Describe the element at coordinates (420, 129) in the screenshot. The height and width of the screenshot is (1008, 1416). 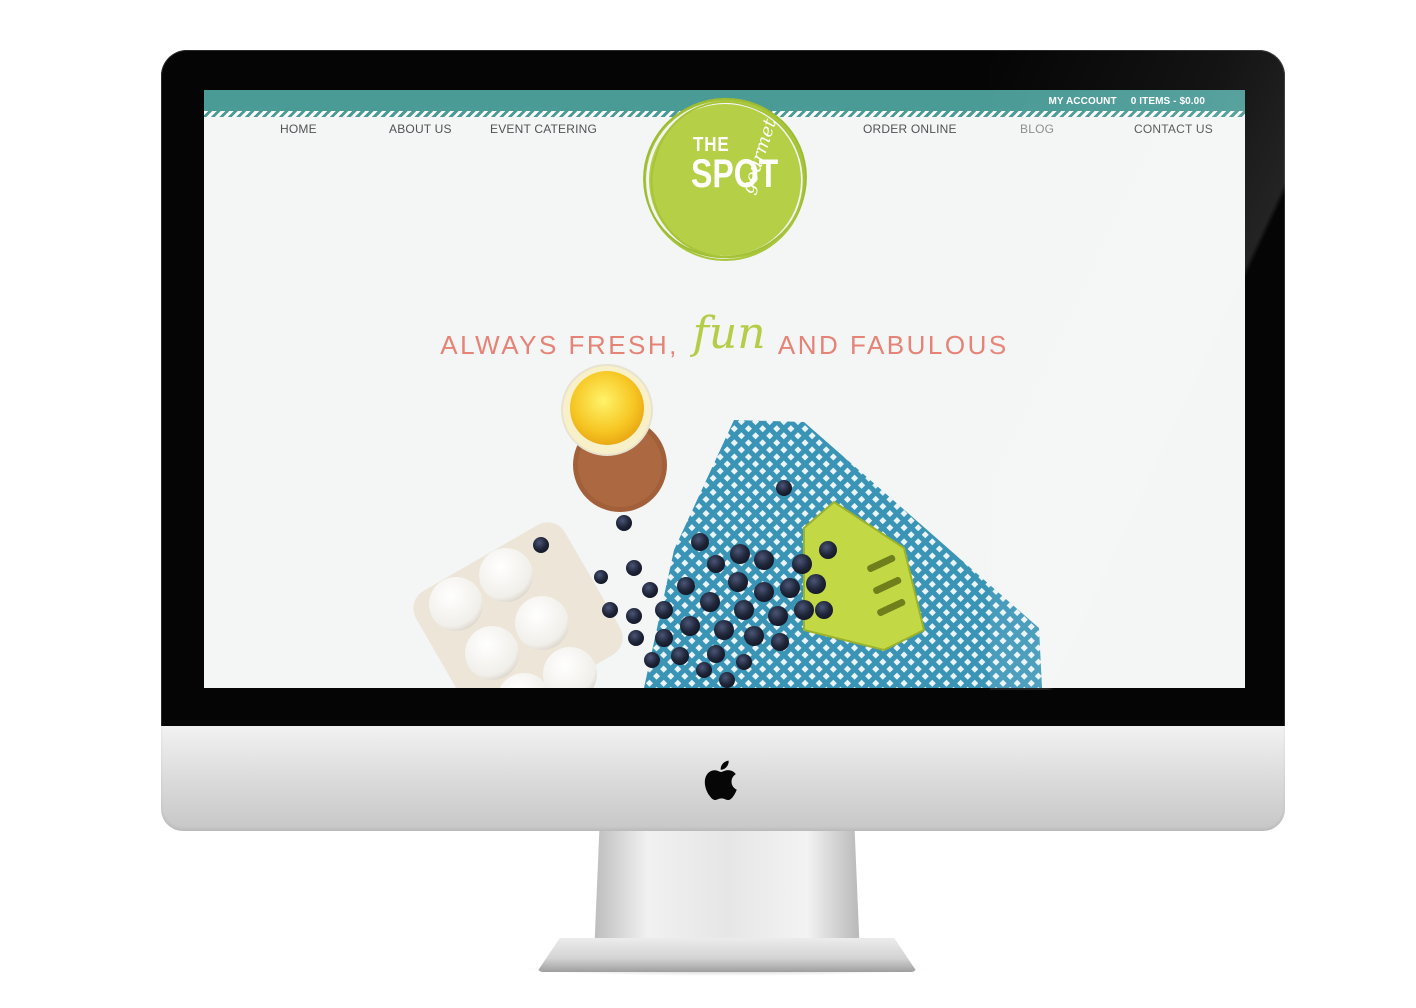
I see `nav-about-us: ABOUT US` at that location.